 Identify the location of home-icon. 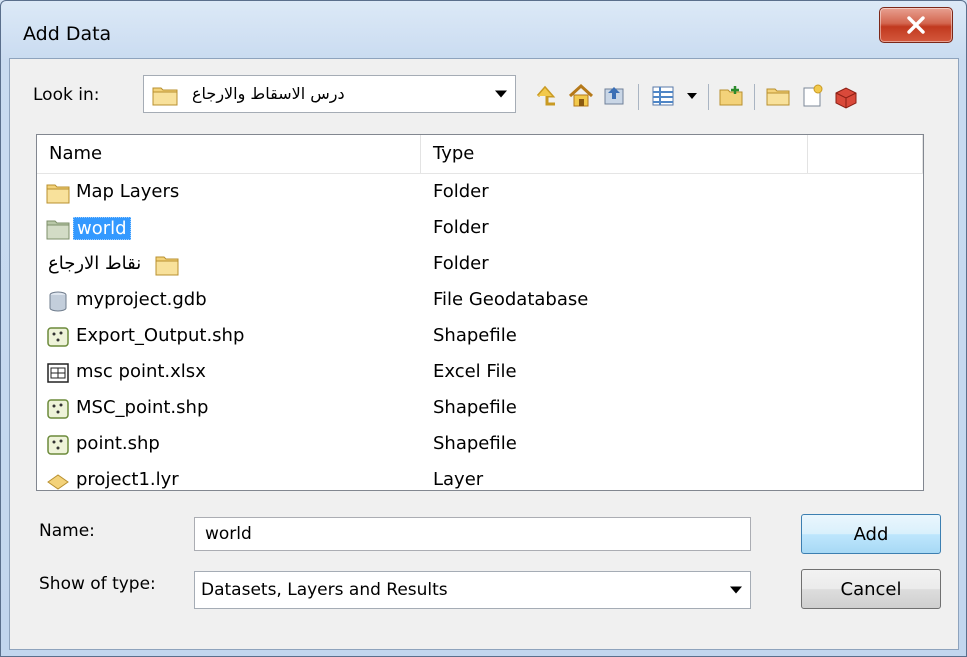
(581, 96).